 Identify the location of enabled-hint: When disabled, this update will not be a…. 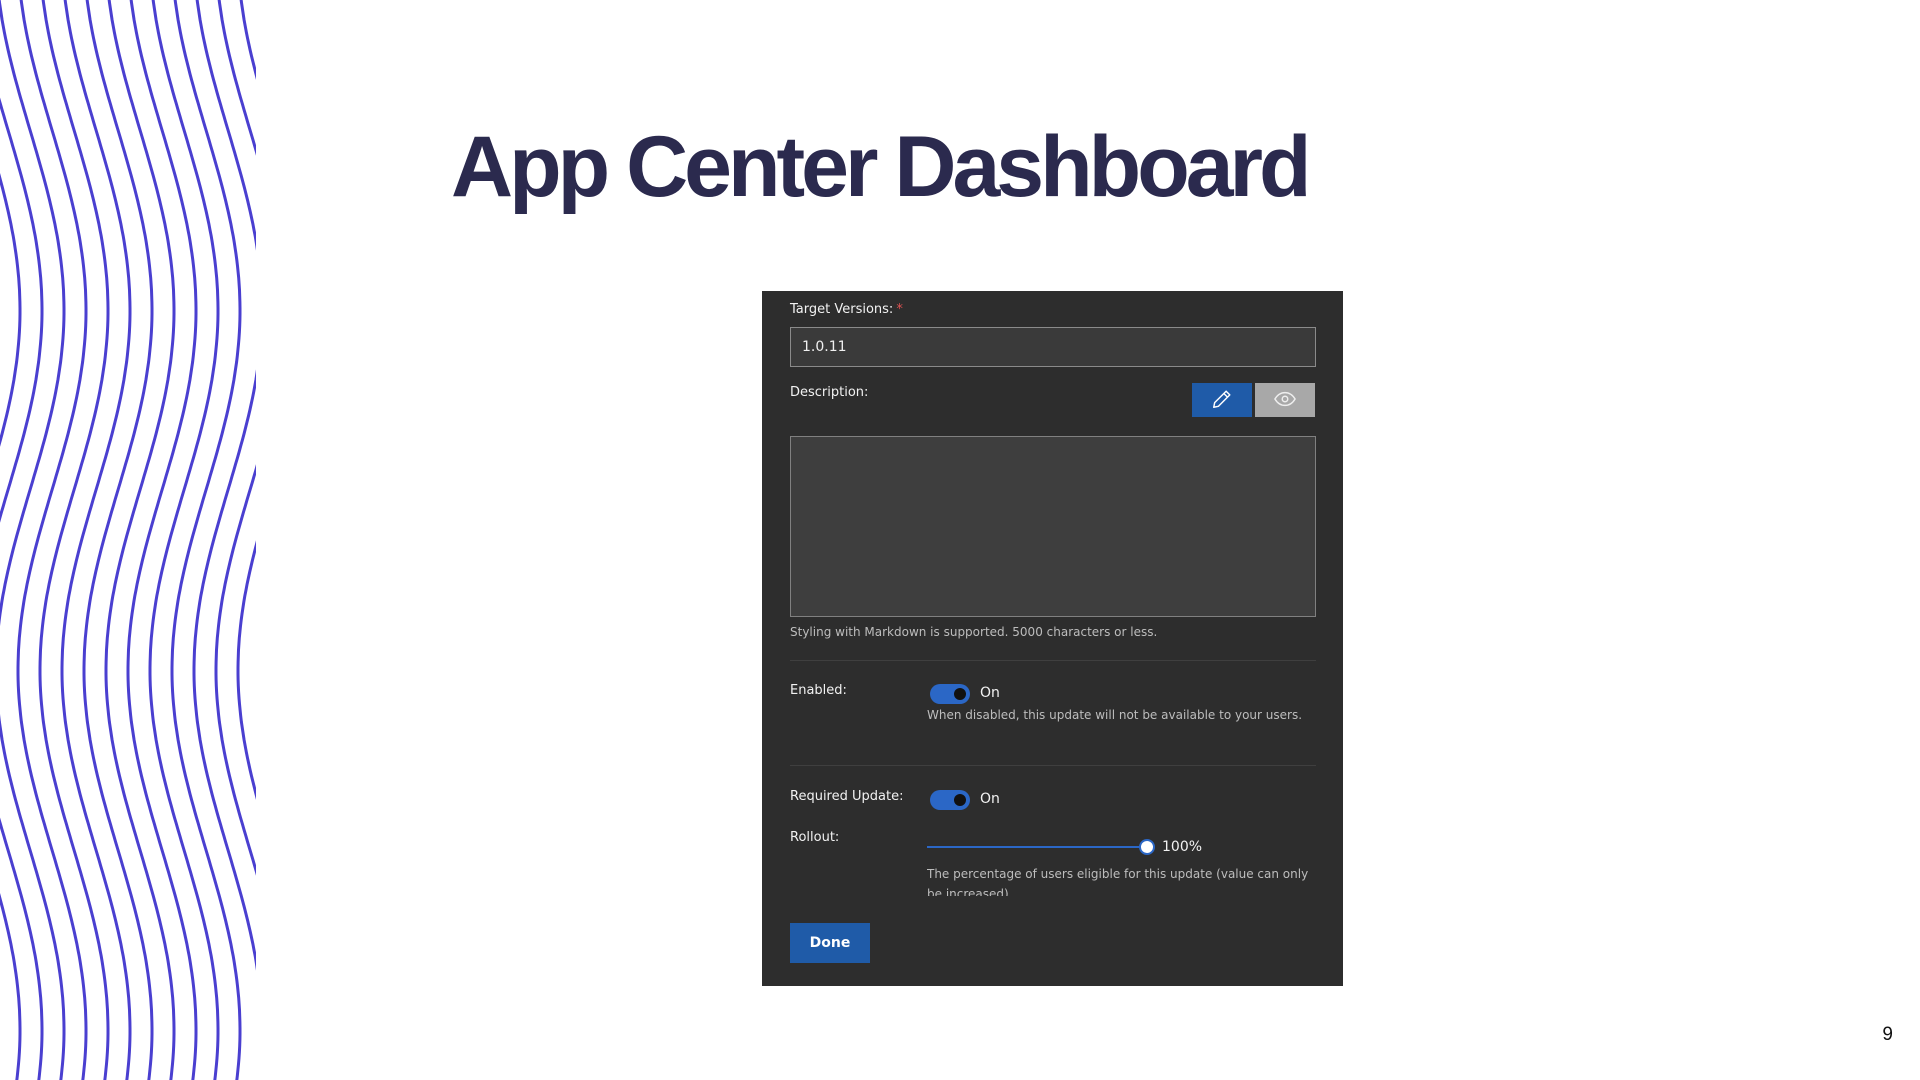
(1115, 715).